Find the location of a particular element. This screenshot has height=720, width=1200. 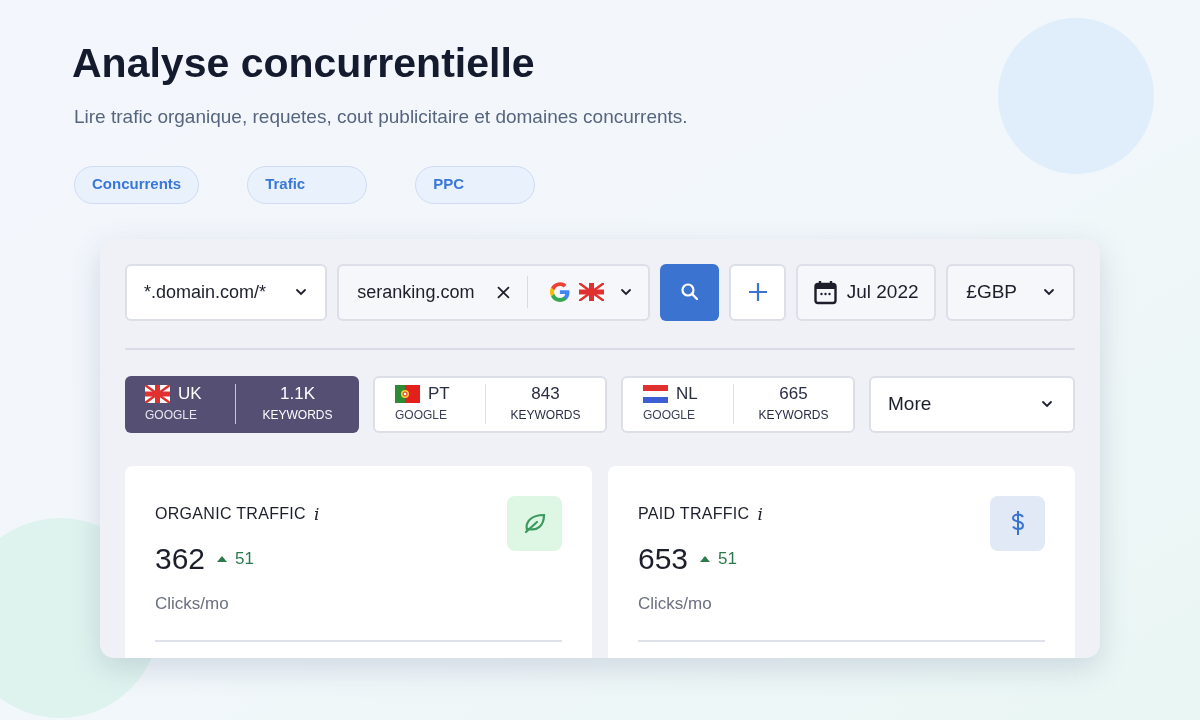

date-picker: Jul 2022 is located at coordinates (866, 292).